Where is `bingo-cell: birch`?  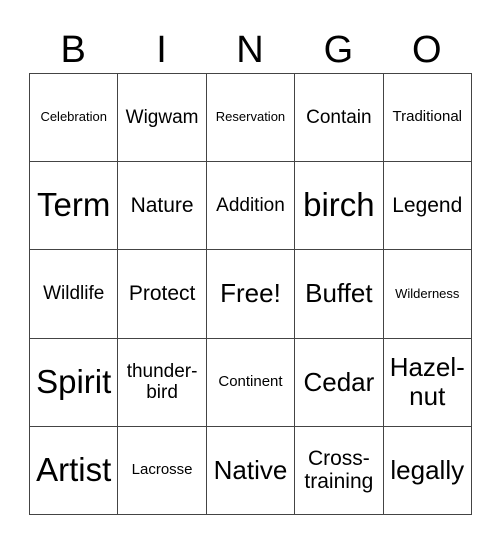
bingo-cell: birch is located at coordinates (339, 206).